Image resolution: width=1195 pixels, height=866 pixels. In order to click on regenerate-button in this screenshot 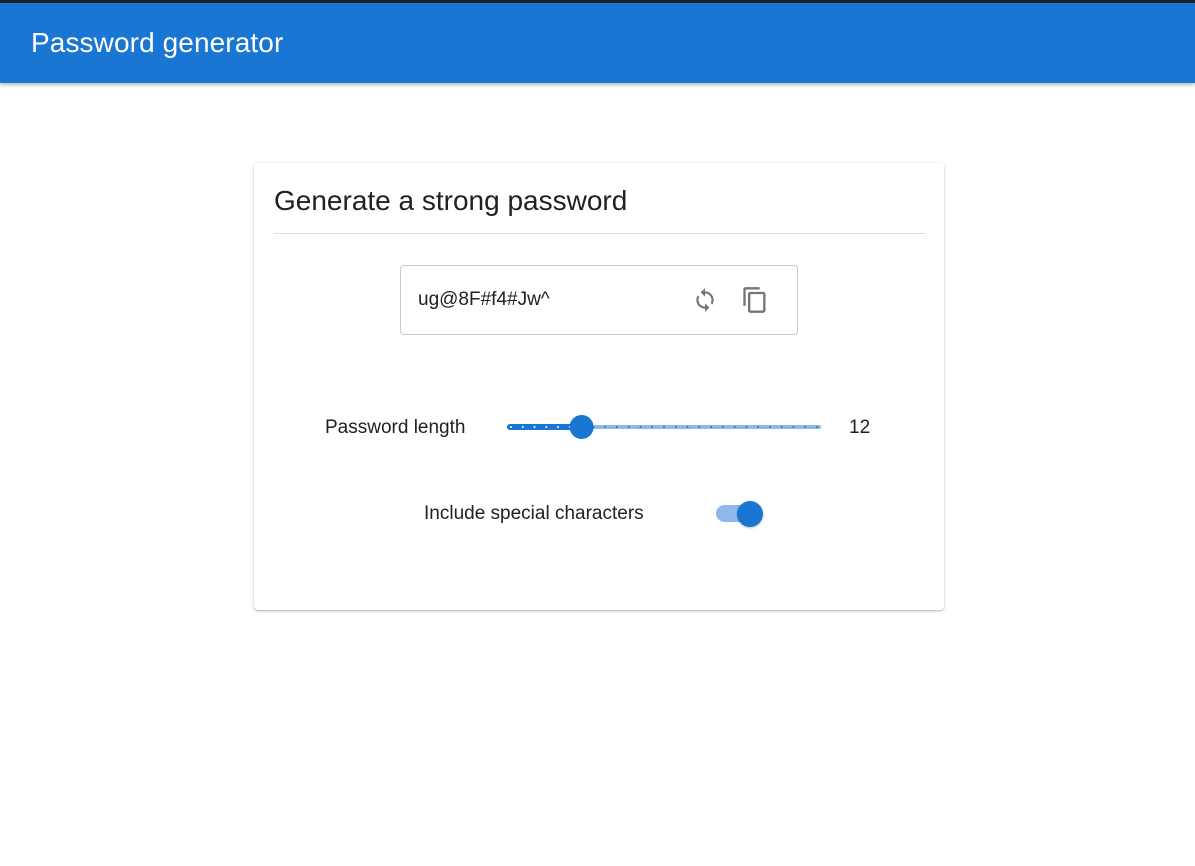, I will do `click(705, 300)`.